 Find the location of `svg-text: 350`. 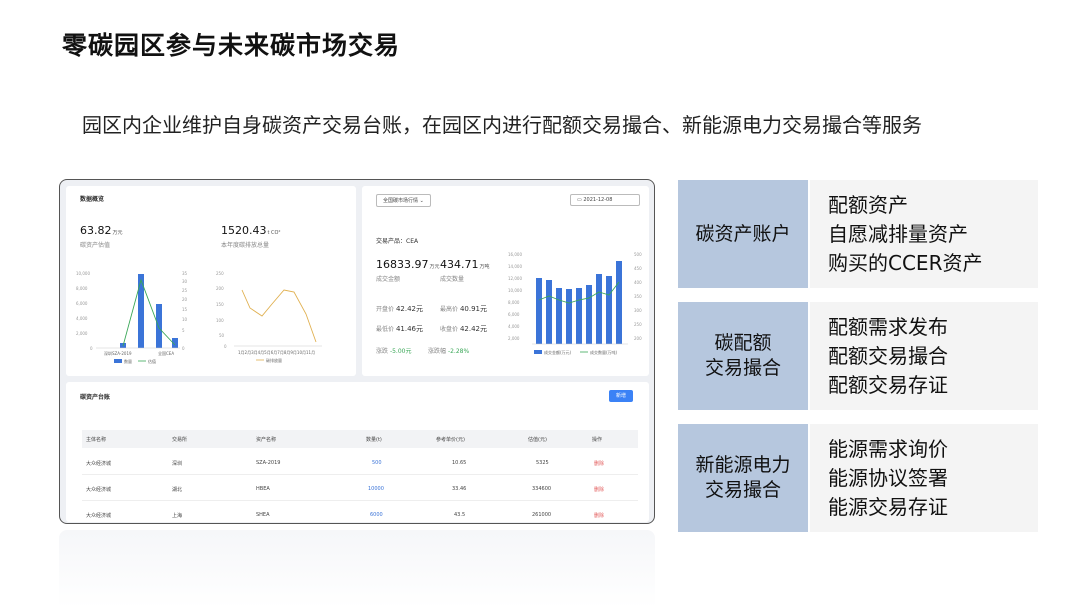

svg-text: 350 is located at coordinates (638, 296).